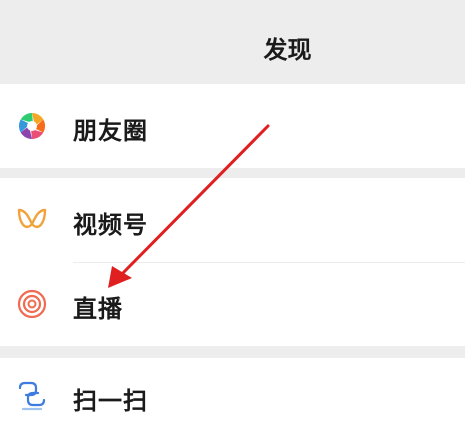  Describe the element at coordinates (110, 225) in the screenshot. I see `list-item-label: 视频号` at that location.